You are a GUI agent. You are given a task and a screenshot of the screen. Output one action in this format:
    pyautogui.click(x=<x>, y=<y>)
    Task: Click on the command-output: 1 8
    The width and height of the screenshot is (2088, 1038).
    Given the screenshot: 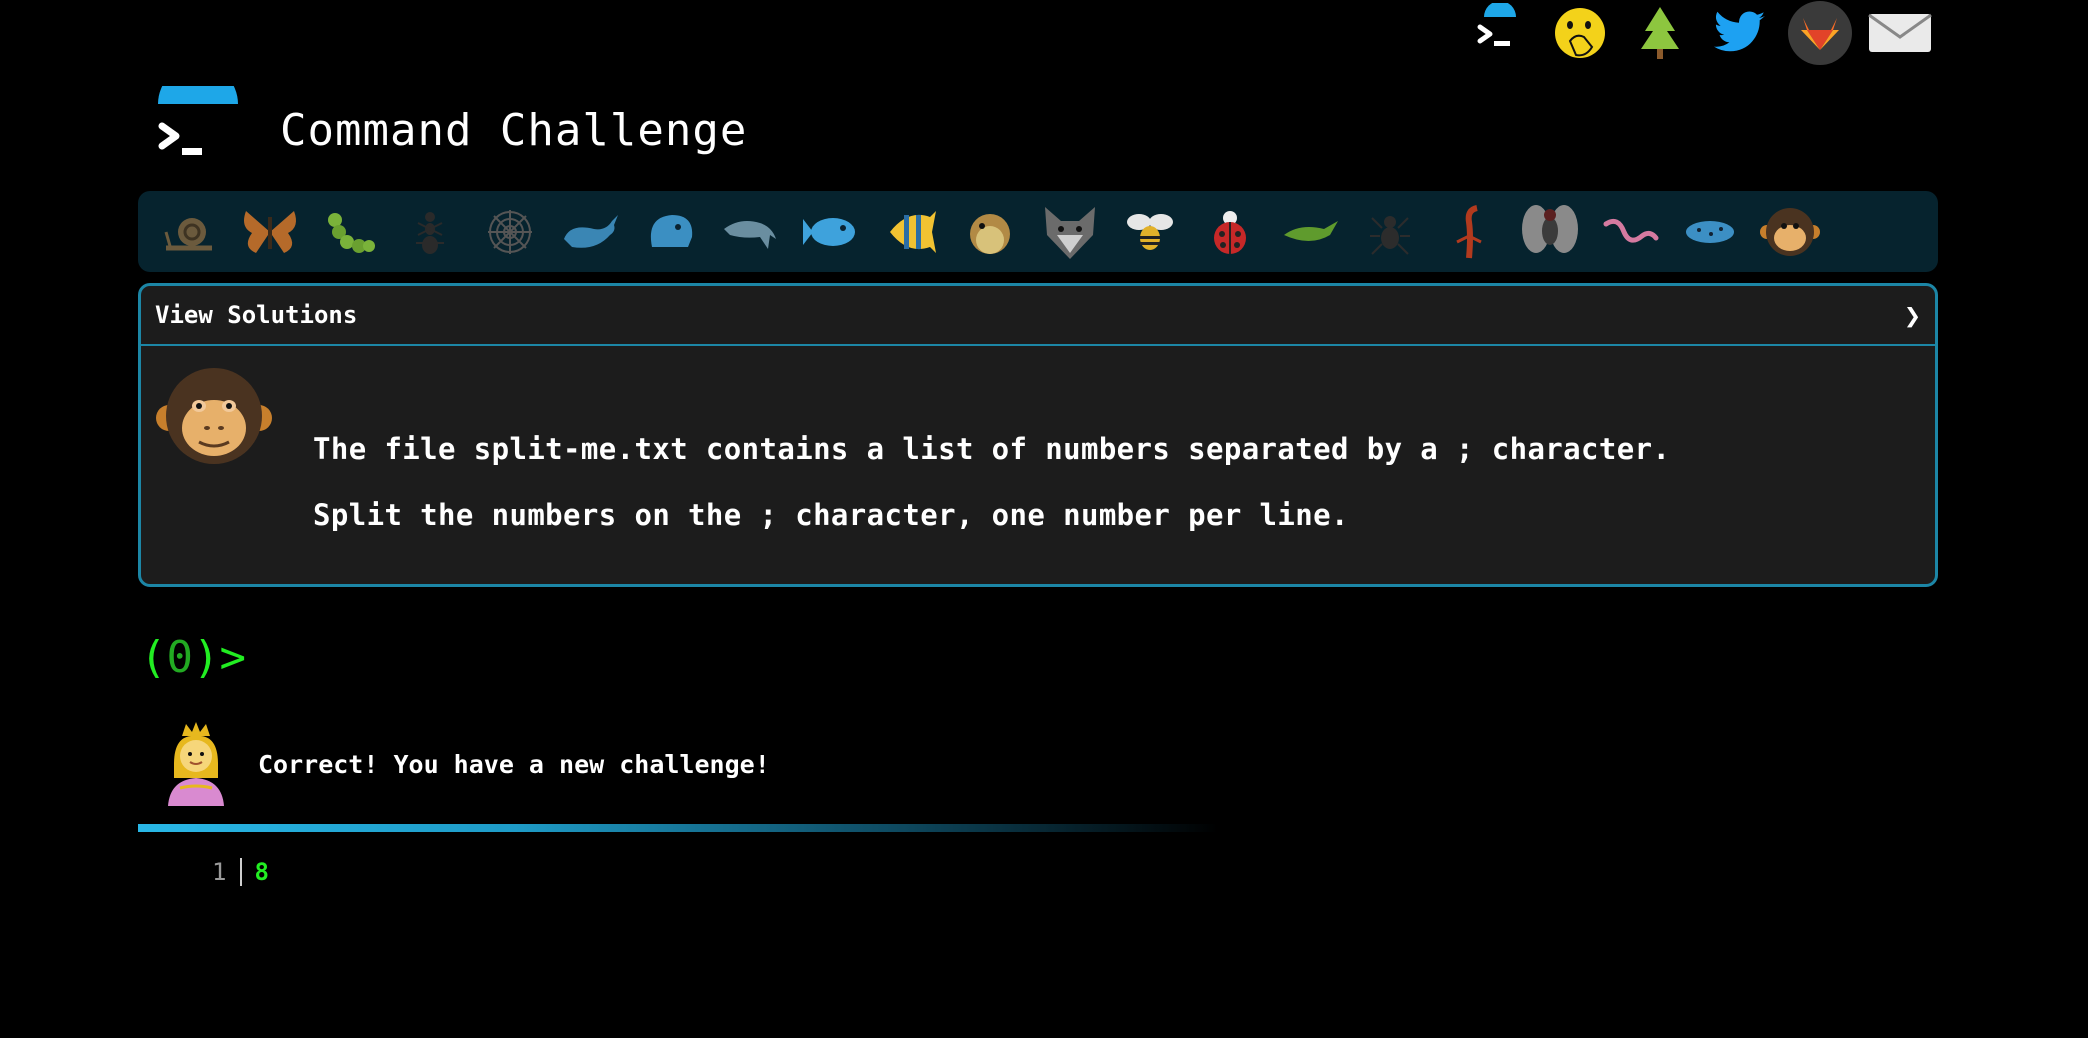 What is the action you would take?
    pyautogui.click(x=240, y=872)
    